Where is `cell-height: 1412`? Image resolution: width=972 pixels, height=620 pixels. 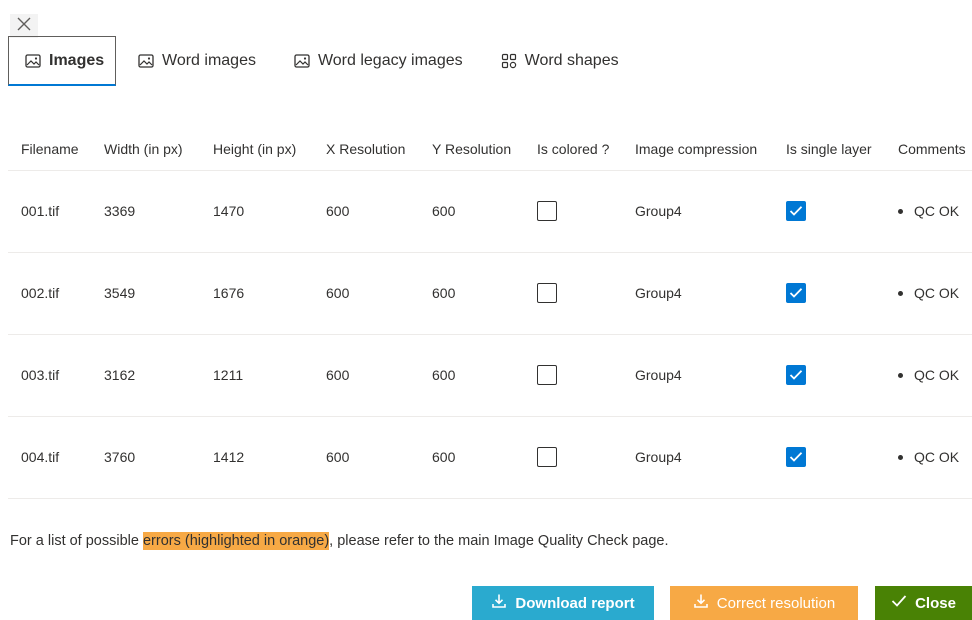 cell-height: 1412 is located at coordinates (256, 457).